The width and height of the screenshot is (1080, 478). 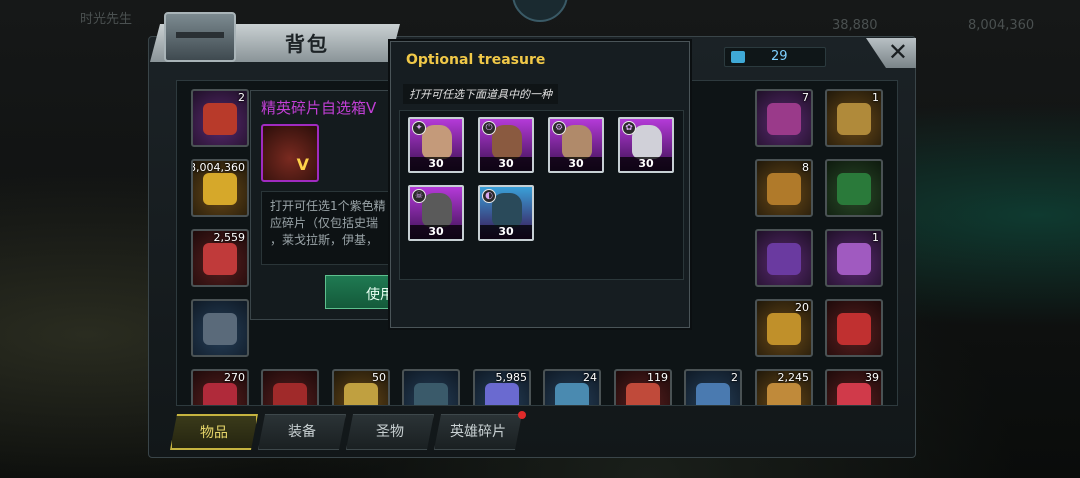 I want to click on hero-portrait: ◐ 30, so click(x=506, y=213).